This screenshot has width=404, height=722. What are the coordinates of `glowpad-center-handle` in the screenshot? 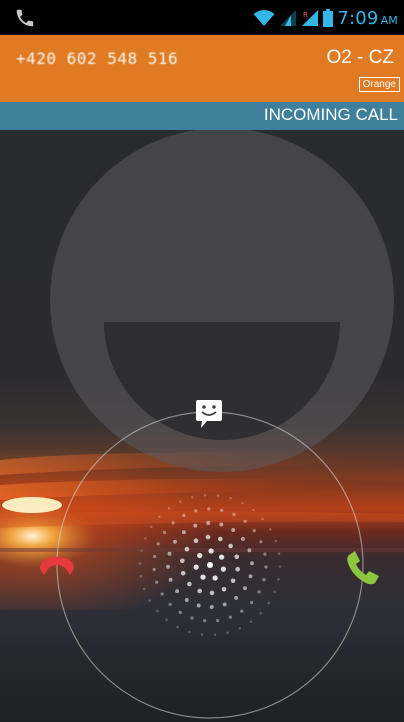 It's located at (210, 565).